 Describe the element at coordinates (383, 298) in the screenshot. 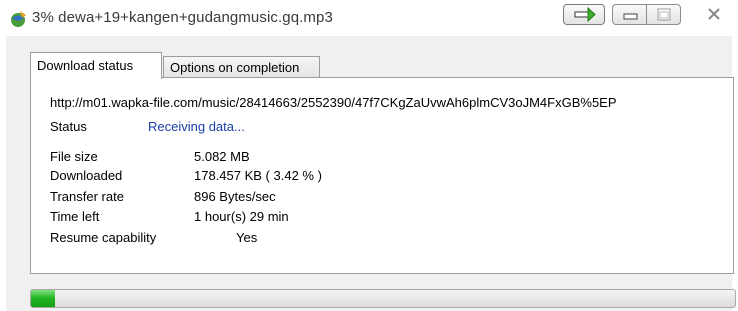

I see `download-progress-bar` at that location.